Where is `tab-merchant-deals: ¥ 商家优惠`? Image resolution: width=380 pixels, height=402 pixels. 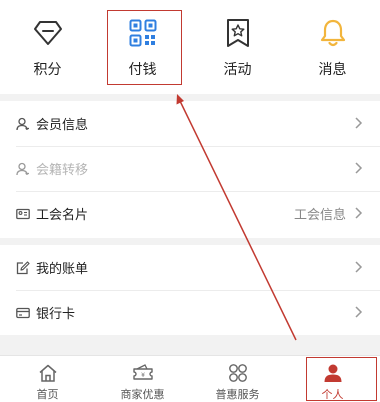
tab-merchant-deals: ¥ 商家优惠 is located at coordinates (142, 379).